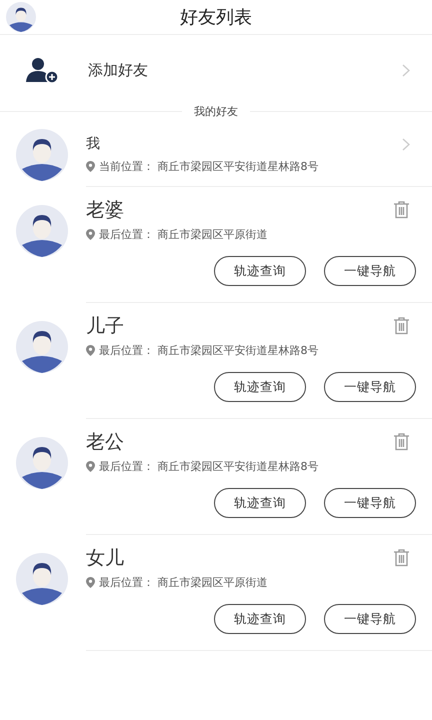 Image resolution: width=432 pixels, height=720 pixels. Describe the element at coordinates (43, 70) in the screenshot. I see `add-user-icon` at that location.